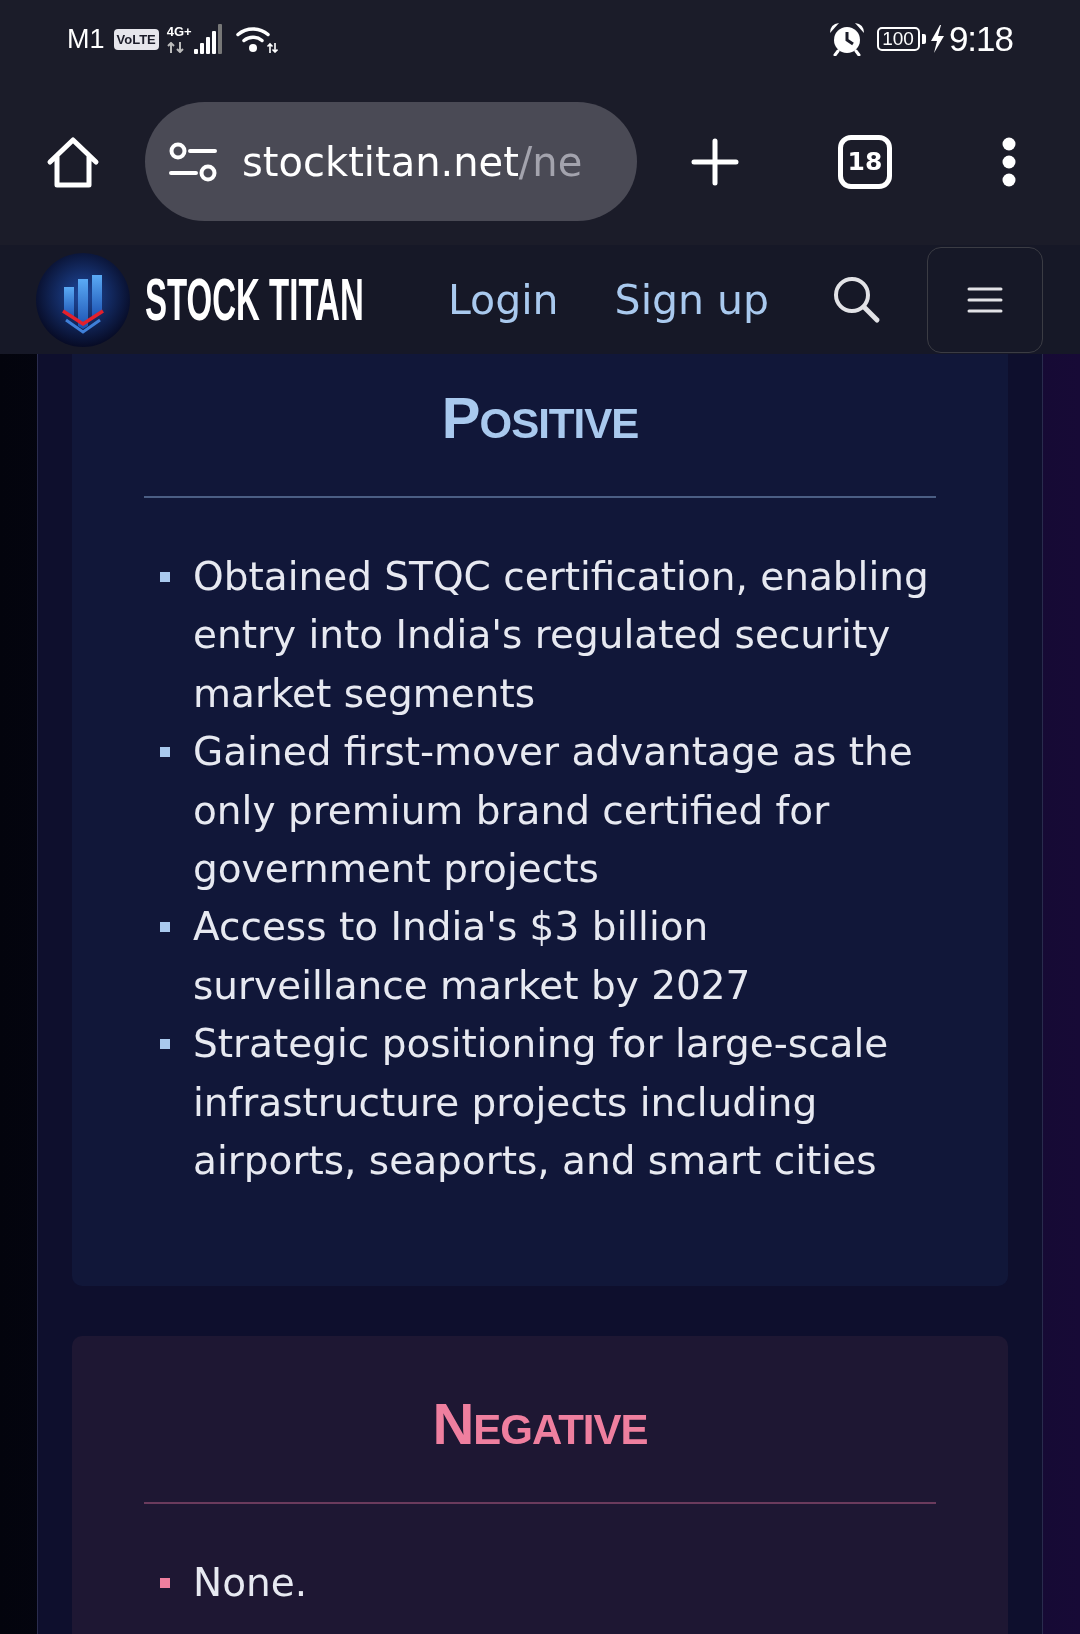 The image size is (1080, 1634). What do you see at coordinates (175, 47) in the screenshot?
I see `data-activity-icon` at bounding box center [175, 47].